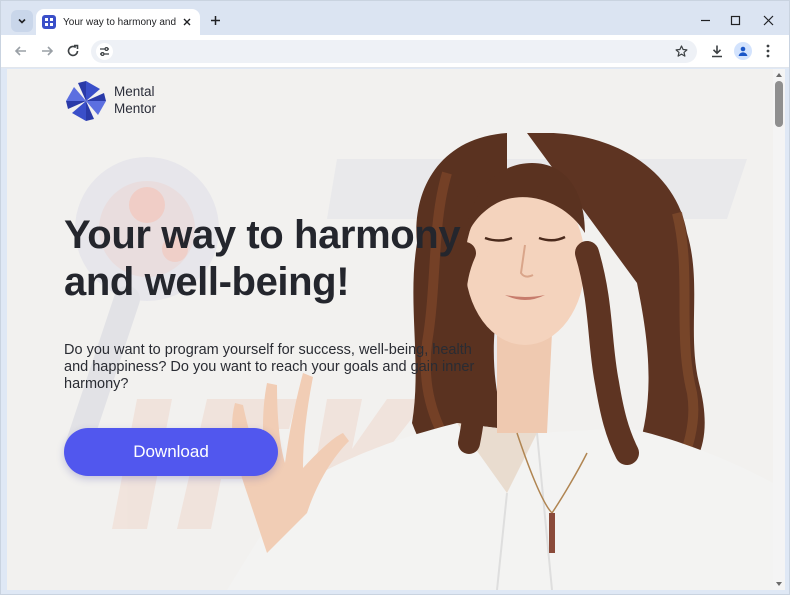 Image resolution: width=790 pixels, height=595 pixels. What do you see at coordinates (135, 100) in the screenshot?
I see `brand-name: Mental Mentor` at bounding box center [135, 100].